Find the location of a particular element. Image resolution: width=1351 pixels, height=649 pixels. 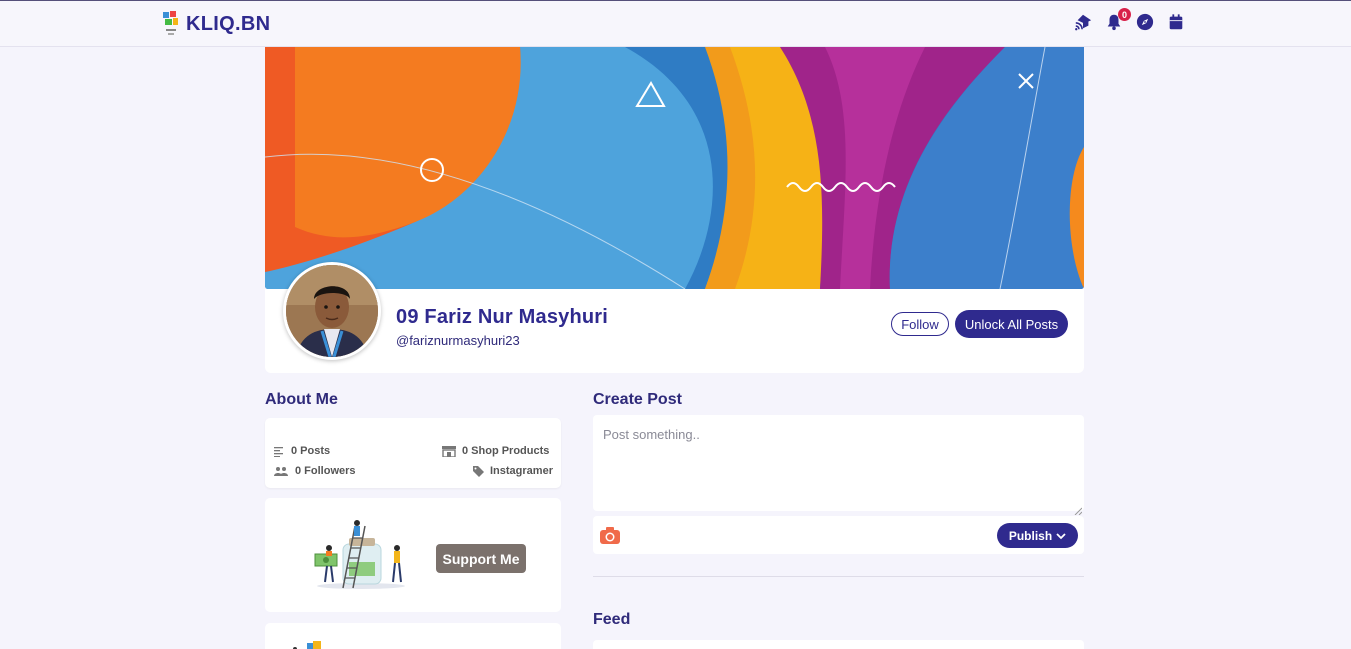

top-navbar: KLIQ.BN 0 is located at coordinates (675, 23).